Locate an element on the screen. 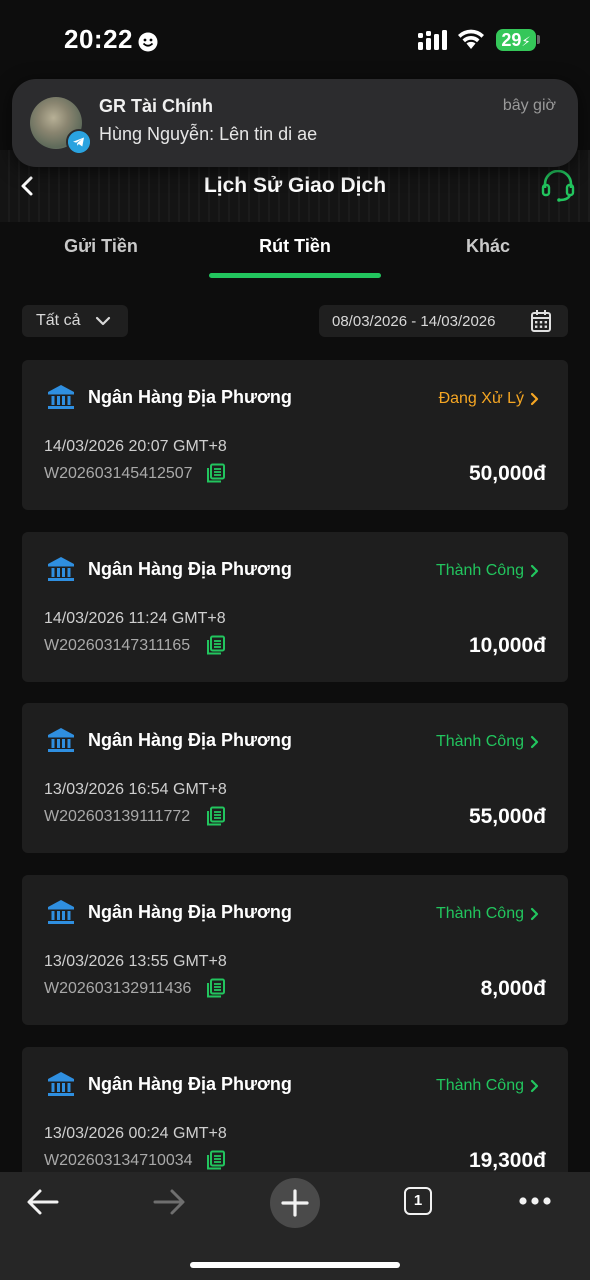  transaction-amount: 10,000đ is located at coordinates (507, 645).